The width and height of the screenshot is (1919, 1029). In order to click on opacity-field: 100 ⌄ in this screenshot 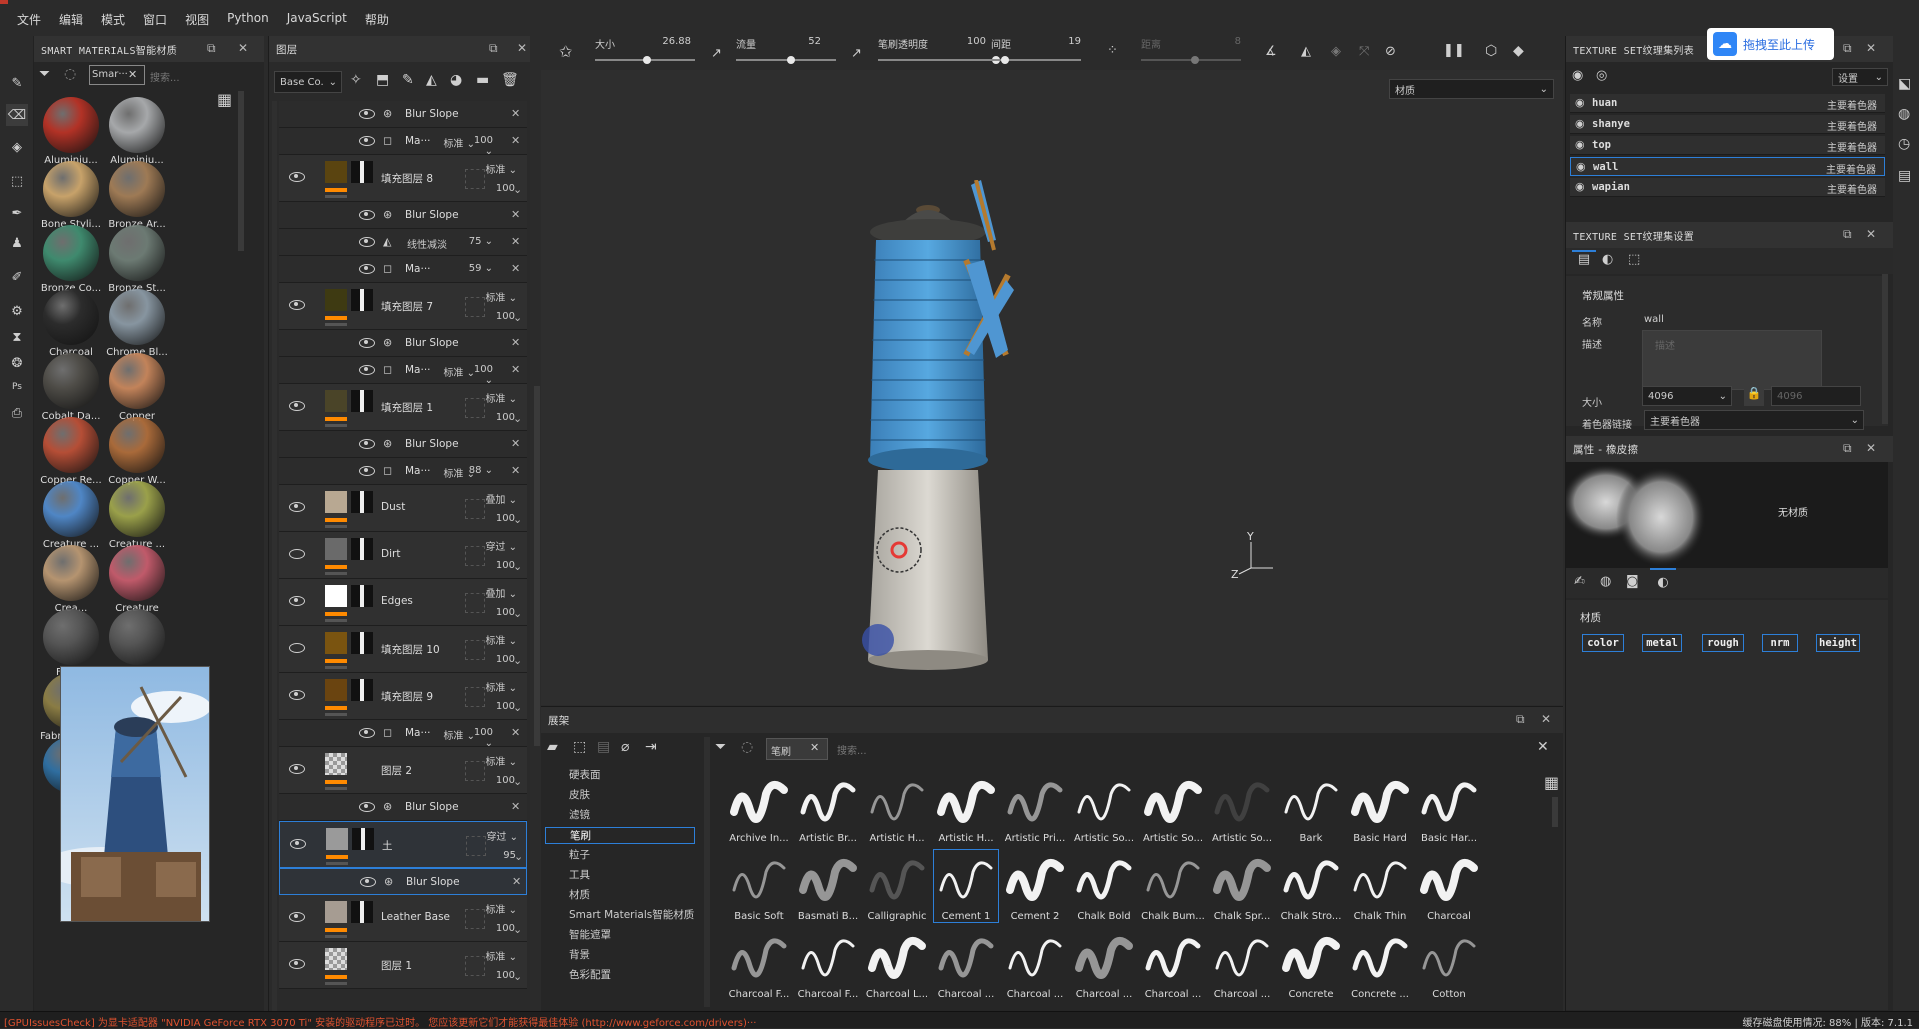, I will do `click(478, 375)`.